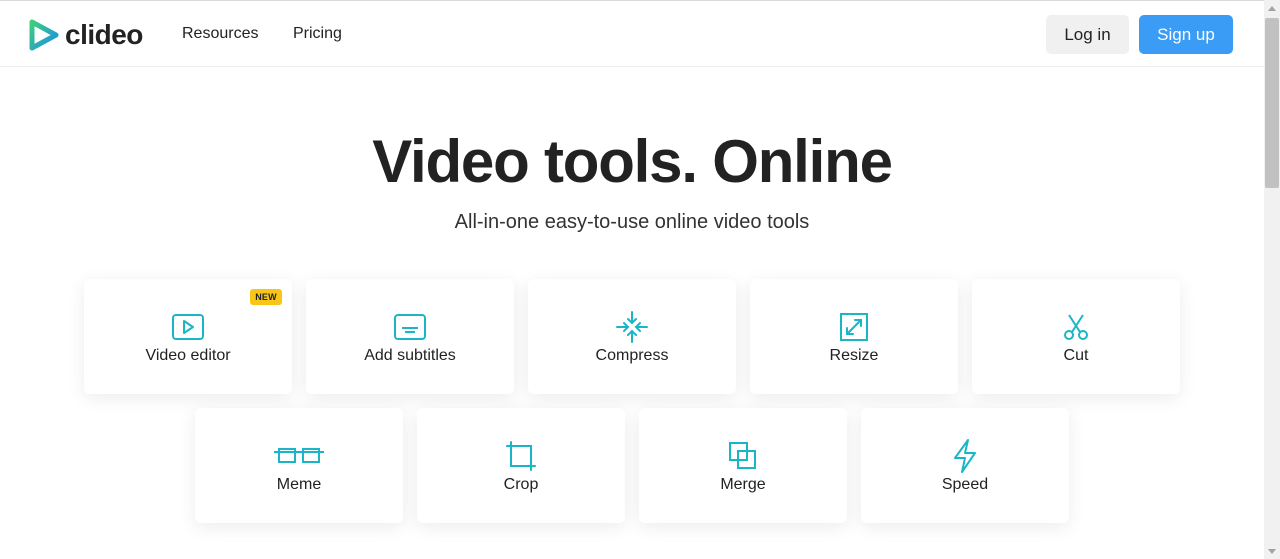 The width and height of the screenshot is (1280, 559). I want to click on tool-card-merge: Merge, so click(743, 465).